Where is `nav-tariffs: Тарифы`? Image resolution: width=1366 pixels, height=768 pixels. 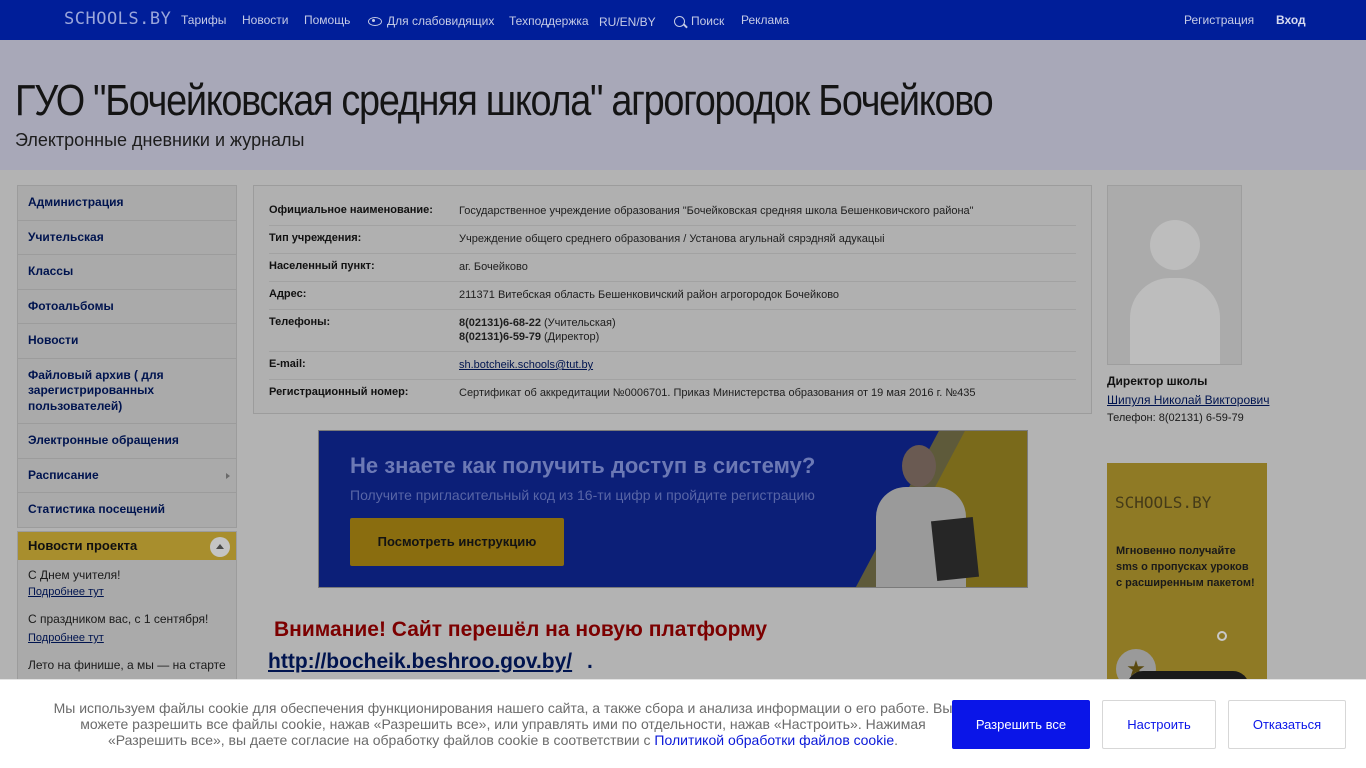 nav-tariffs: Тарифы is located at coordinates (203, 20).